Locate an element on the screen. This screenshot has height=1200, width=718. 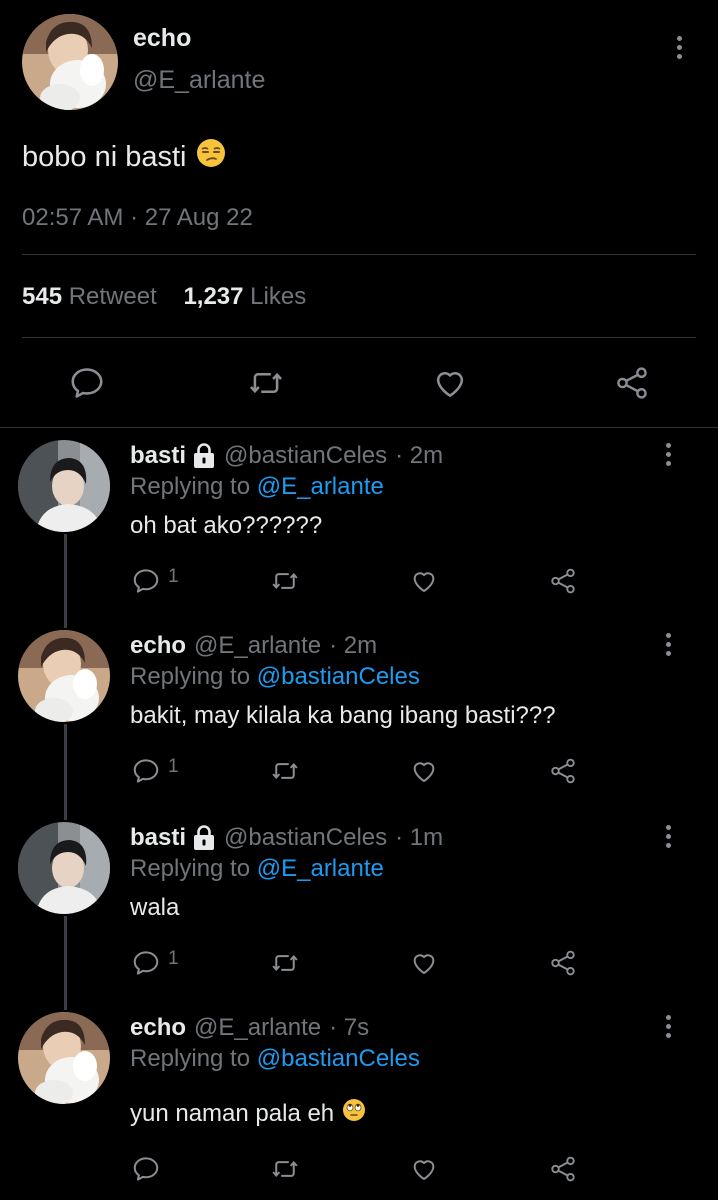
like-label: Likes is located at coordinates (278, 296).